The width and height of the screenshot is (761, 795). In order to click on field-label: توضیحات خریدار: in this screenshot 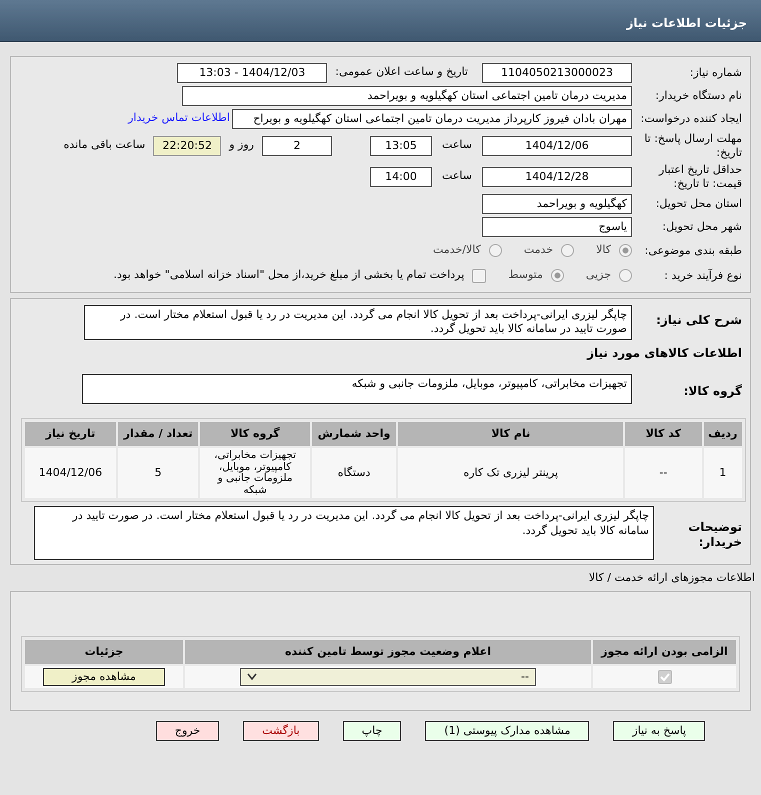, I will do `click(715, 534)`.